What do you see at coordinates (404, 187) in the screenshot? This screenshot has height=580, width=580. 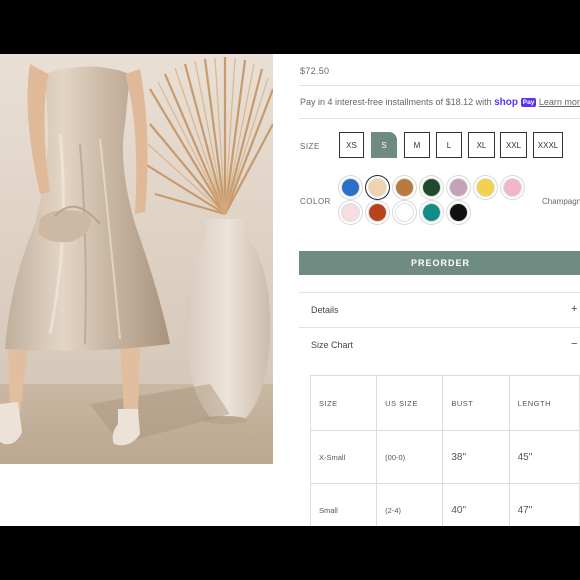 I see `color-swatch-caramel` at bounding box center [404, 187].